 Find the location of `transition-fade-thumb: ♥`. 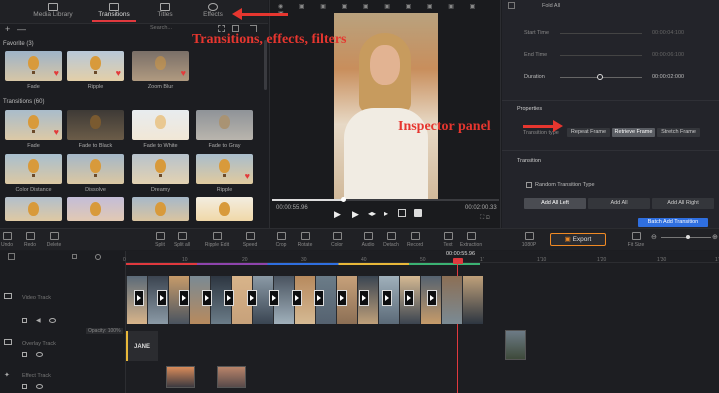

transition-fade-thumb: ♥ is located at coordinates (33, 125).